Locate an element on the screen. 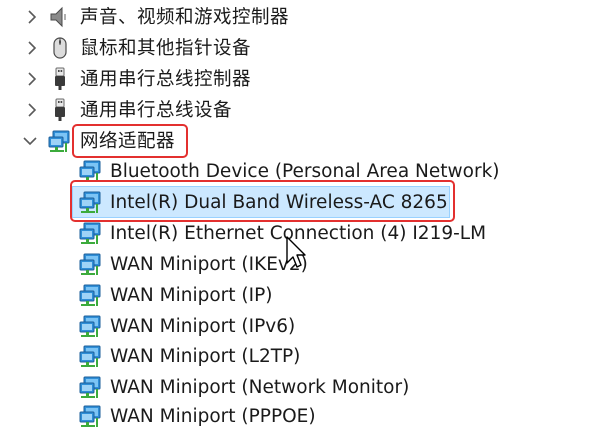 The height and width of the screenshot is (432, 600). tree-item-label: WAN Miniport (PPPOE) is located at coordinates (213, 416).